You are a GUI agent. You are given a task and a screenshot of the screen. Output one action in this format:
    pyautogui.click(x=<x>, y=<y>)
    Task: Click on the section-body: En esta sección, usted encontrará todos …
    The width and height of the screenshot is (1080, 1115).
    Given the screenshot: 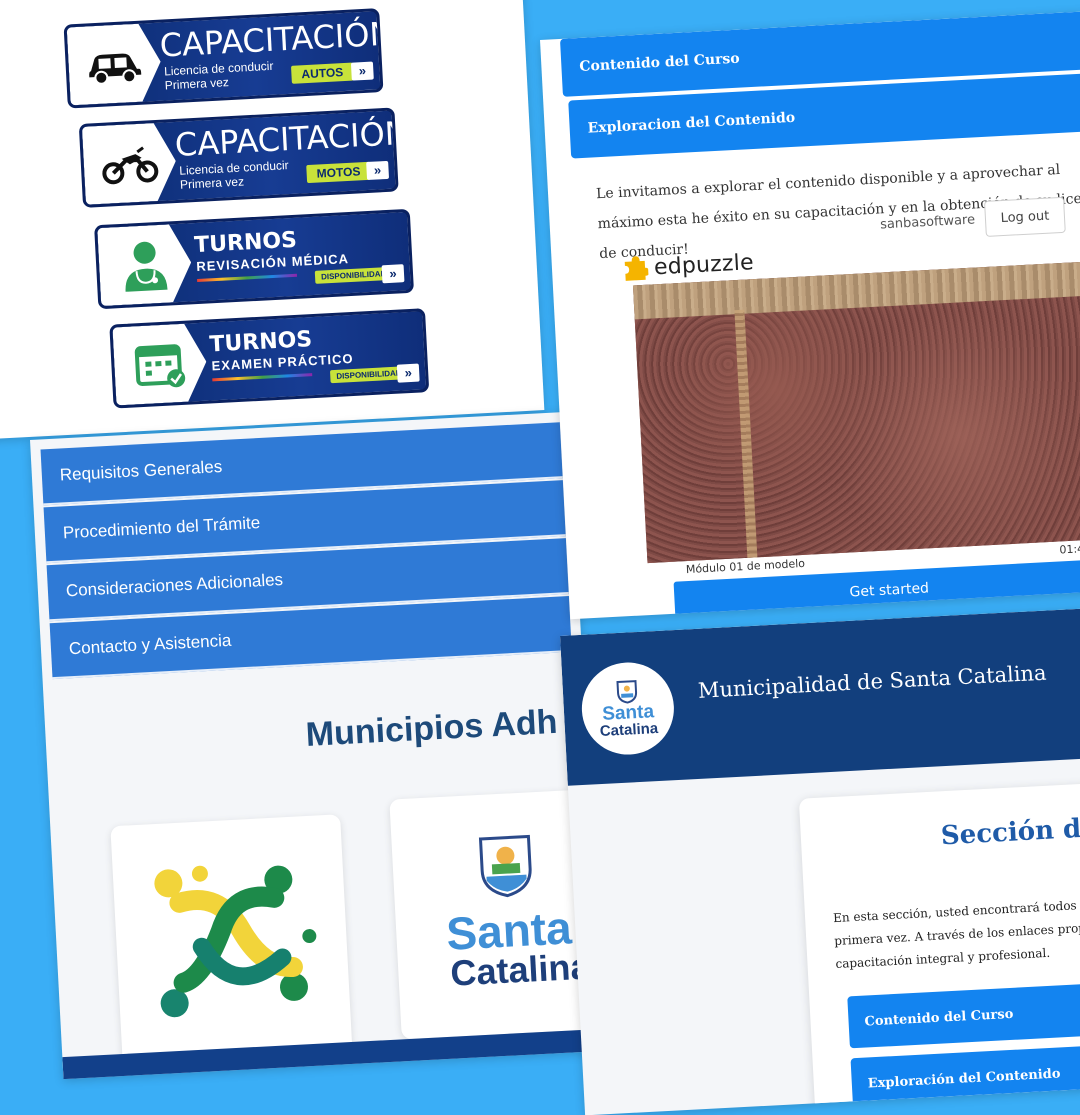 What is the action you would take?
    pyautogui.click(x=956, y=933)
    